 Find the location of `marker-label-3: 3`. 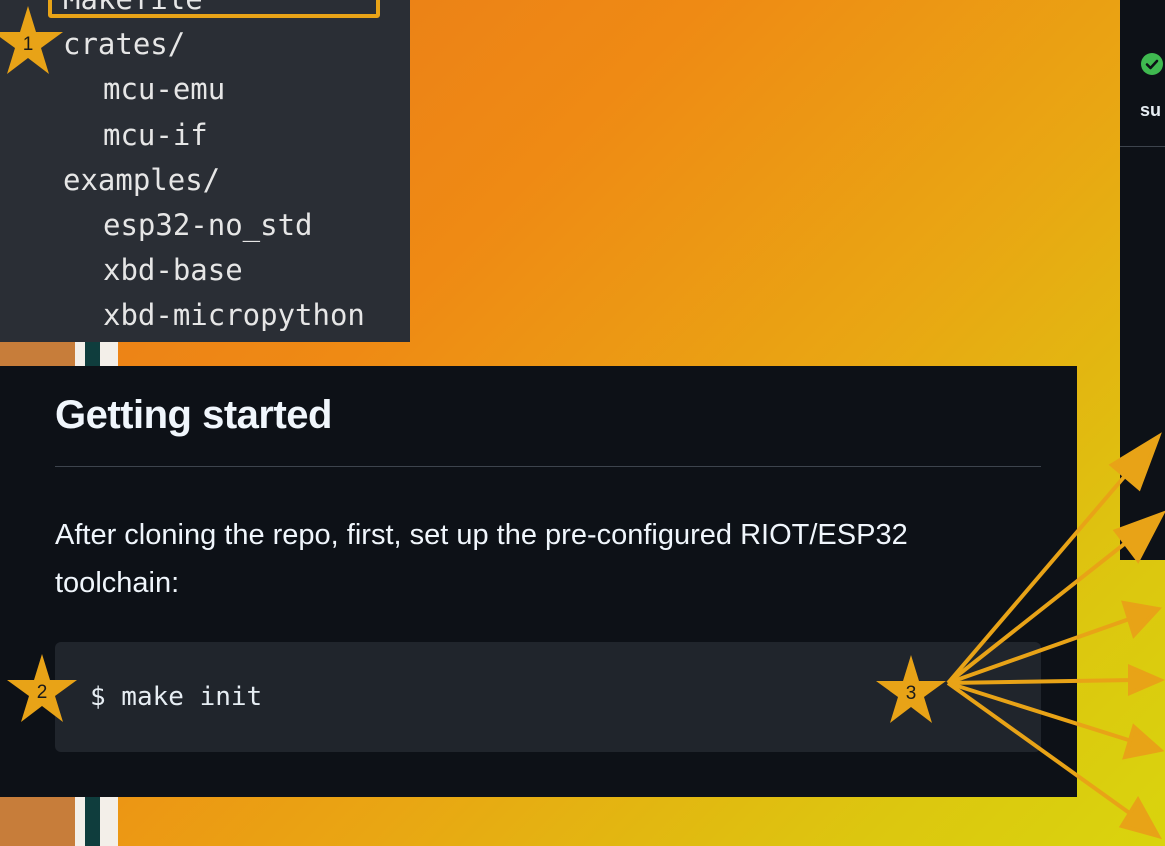

marker-label-3: 3 is located at coordinates (911, 693).